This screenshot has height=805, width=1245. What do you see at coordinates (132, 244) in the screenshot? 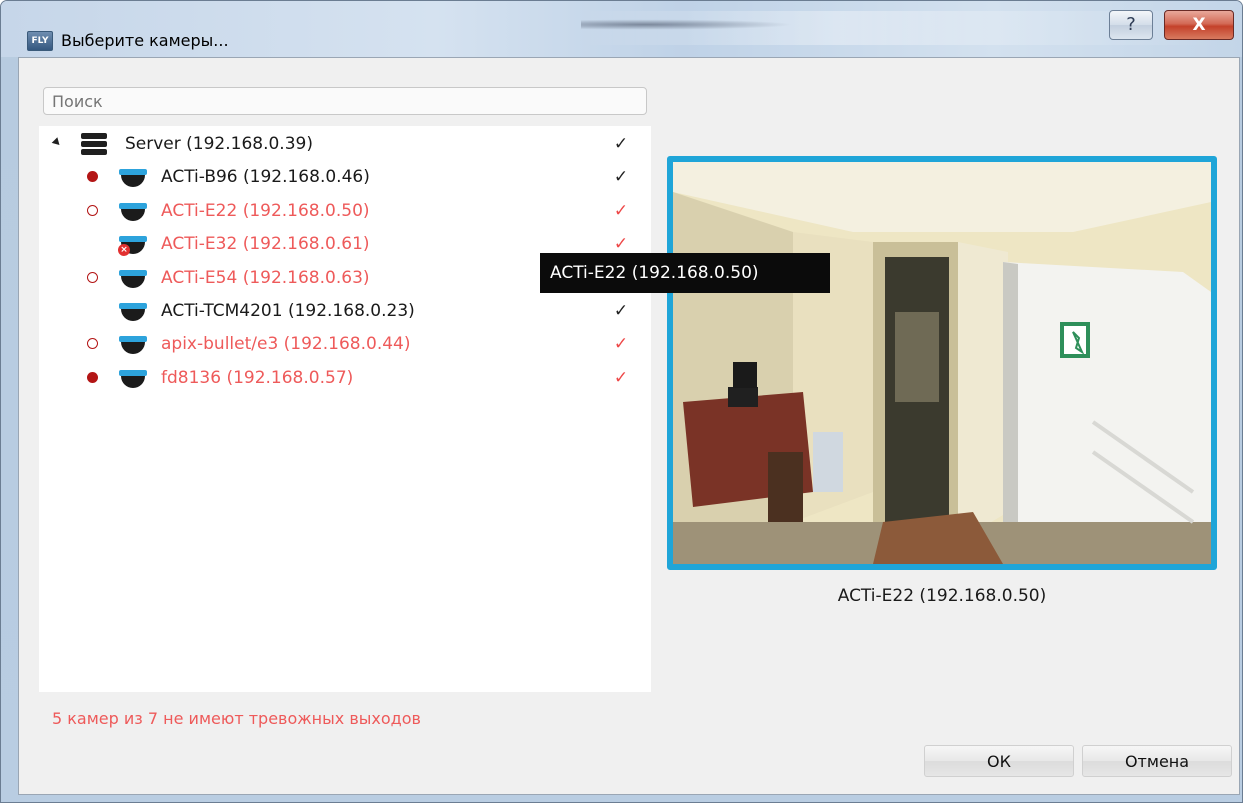
I see `dome-camera-icon: ×` at bounding box center [132, 244].